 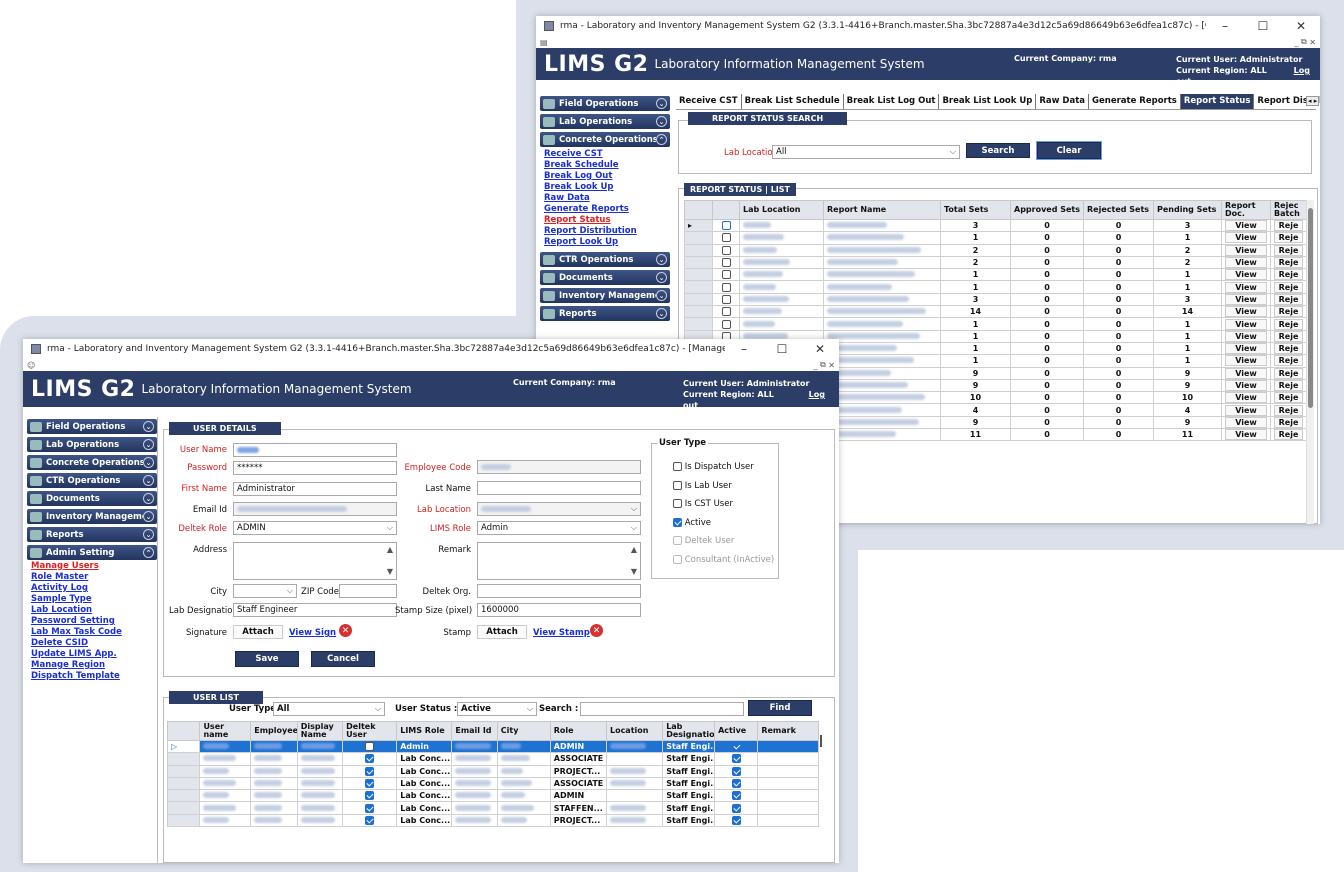 What do you see at coordinates (605, 165) in the screenshot?
I see `sidebar-link-break-schedule: Break Schedule` at bounding box center [605, 165].